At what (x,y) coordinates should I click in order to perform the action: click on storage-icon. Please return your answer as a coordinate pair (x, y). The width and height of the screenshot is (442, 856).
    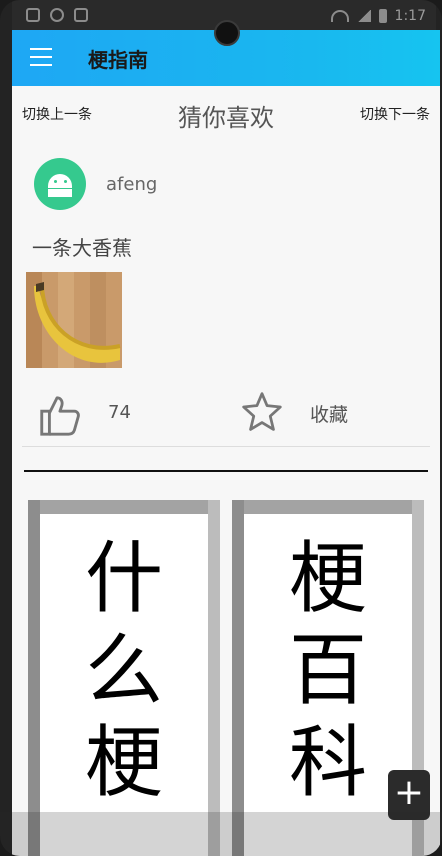
    Looking at the image, I should click on (81, 15).